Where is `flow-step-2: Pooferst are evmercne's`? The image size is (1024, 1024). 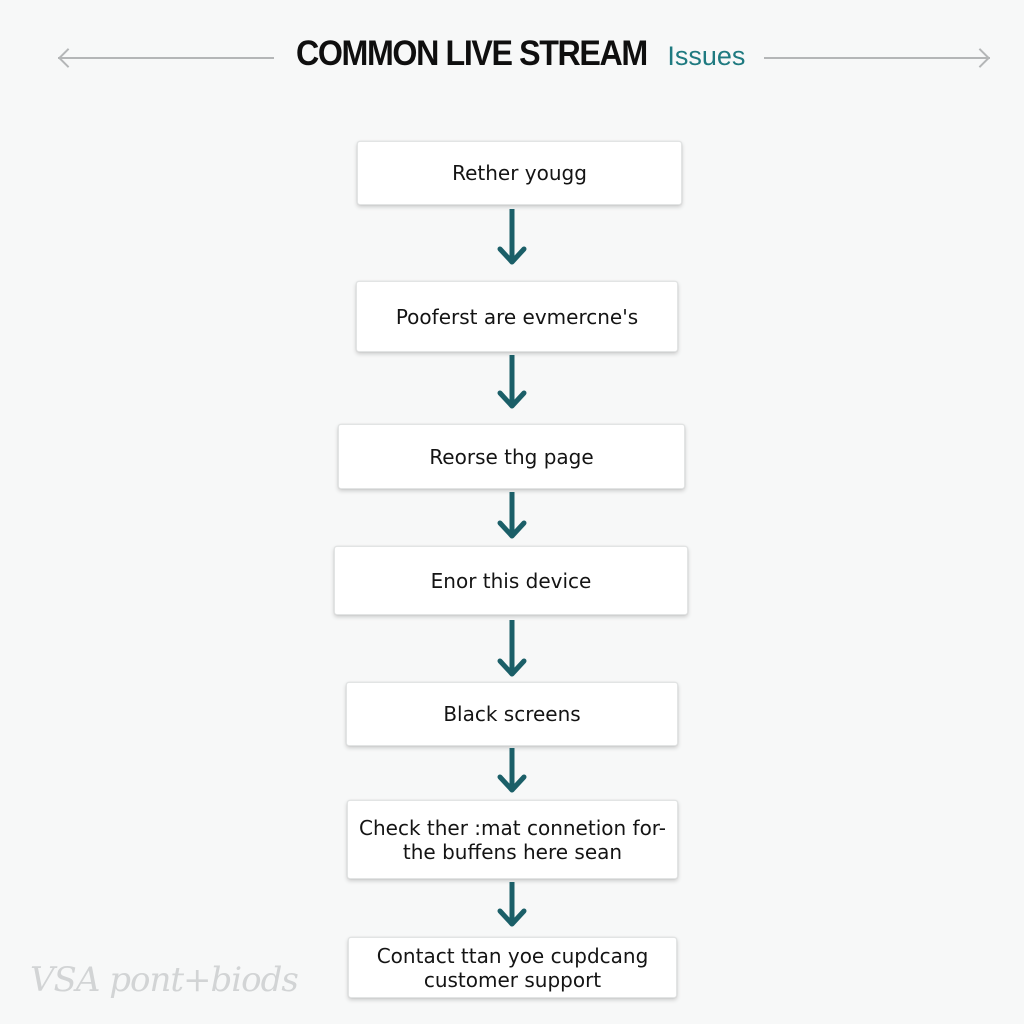
flow-step-2: Pooferst are evmercne's is located at coordinates (517, 316).